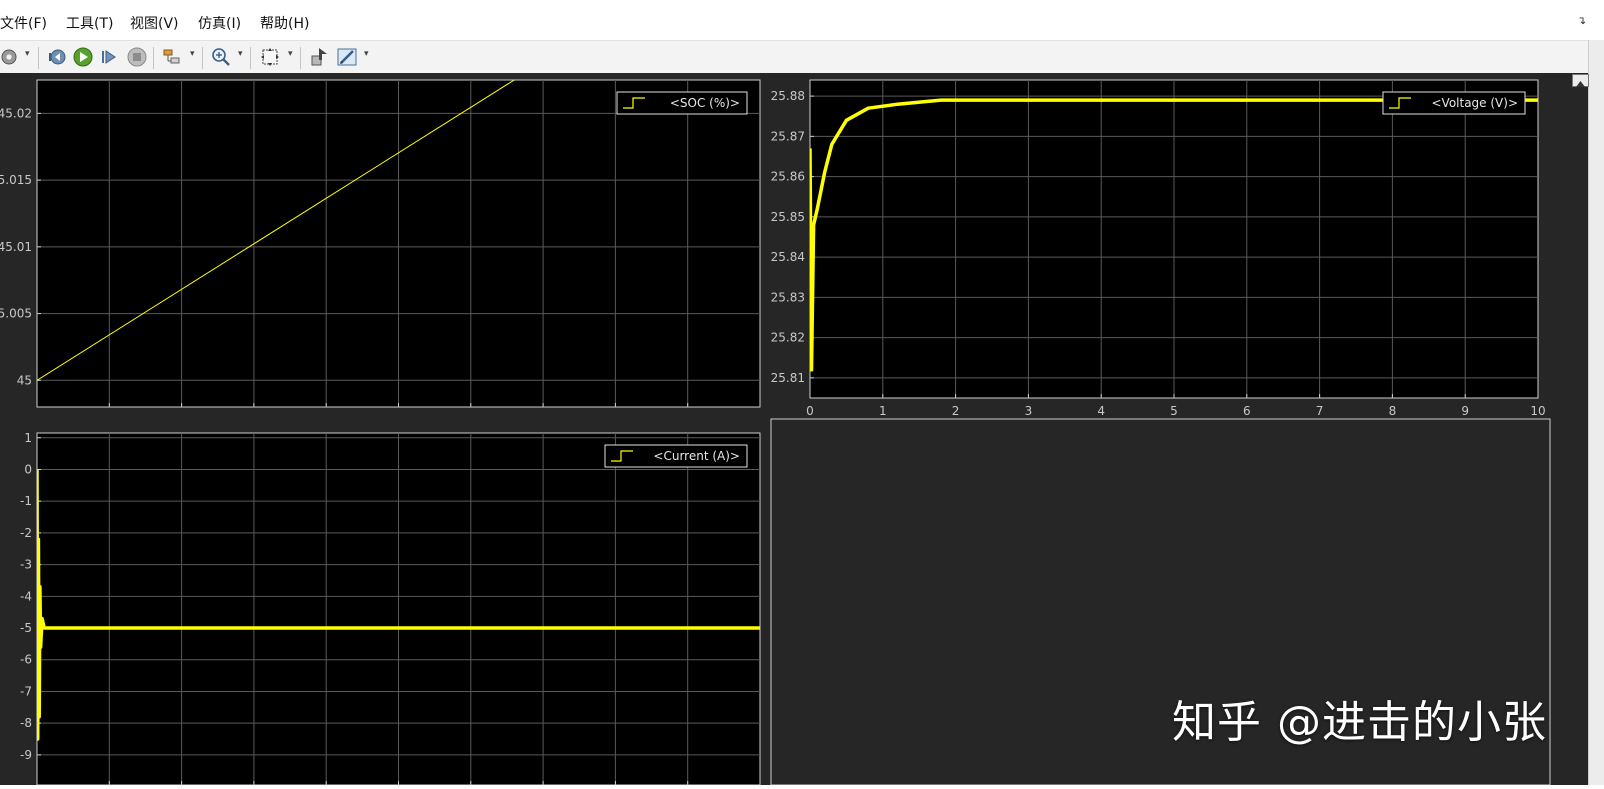  Describe the element at coordinates (1247, 411) in the screenshot. I see `x-tick-label: 6` at that location.